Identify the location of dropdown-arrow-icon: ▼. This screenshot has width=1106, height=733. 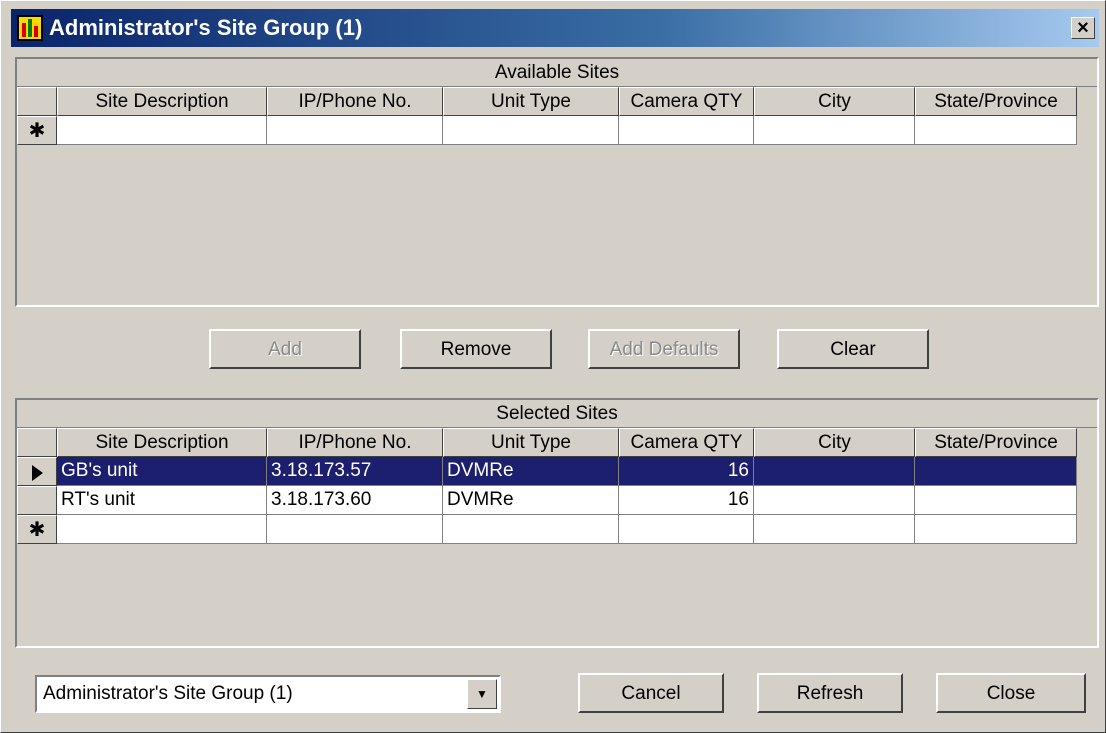
(482, 694).